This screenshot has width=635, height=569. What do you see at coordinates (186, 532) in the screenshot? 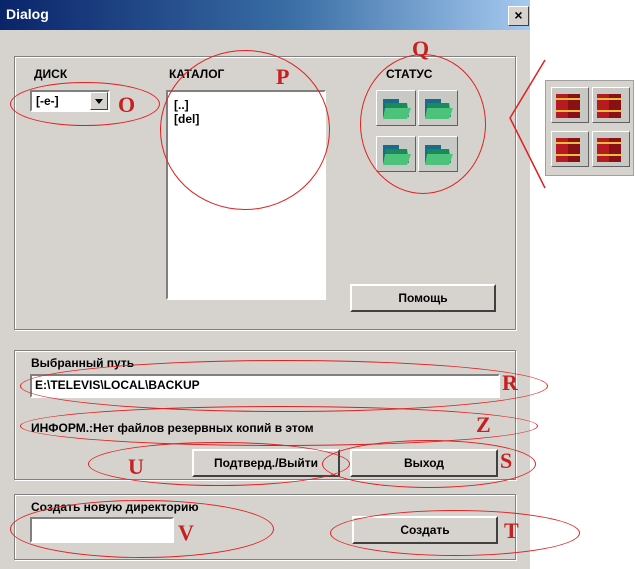
I see `annotation-letter-v: V` at bounding box center [186, 532].